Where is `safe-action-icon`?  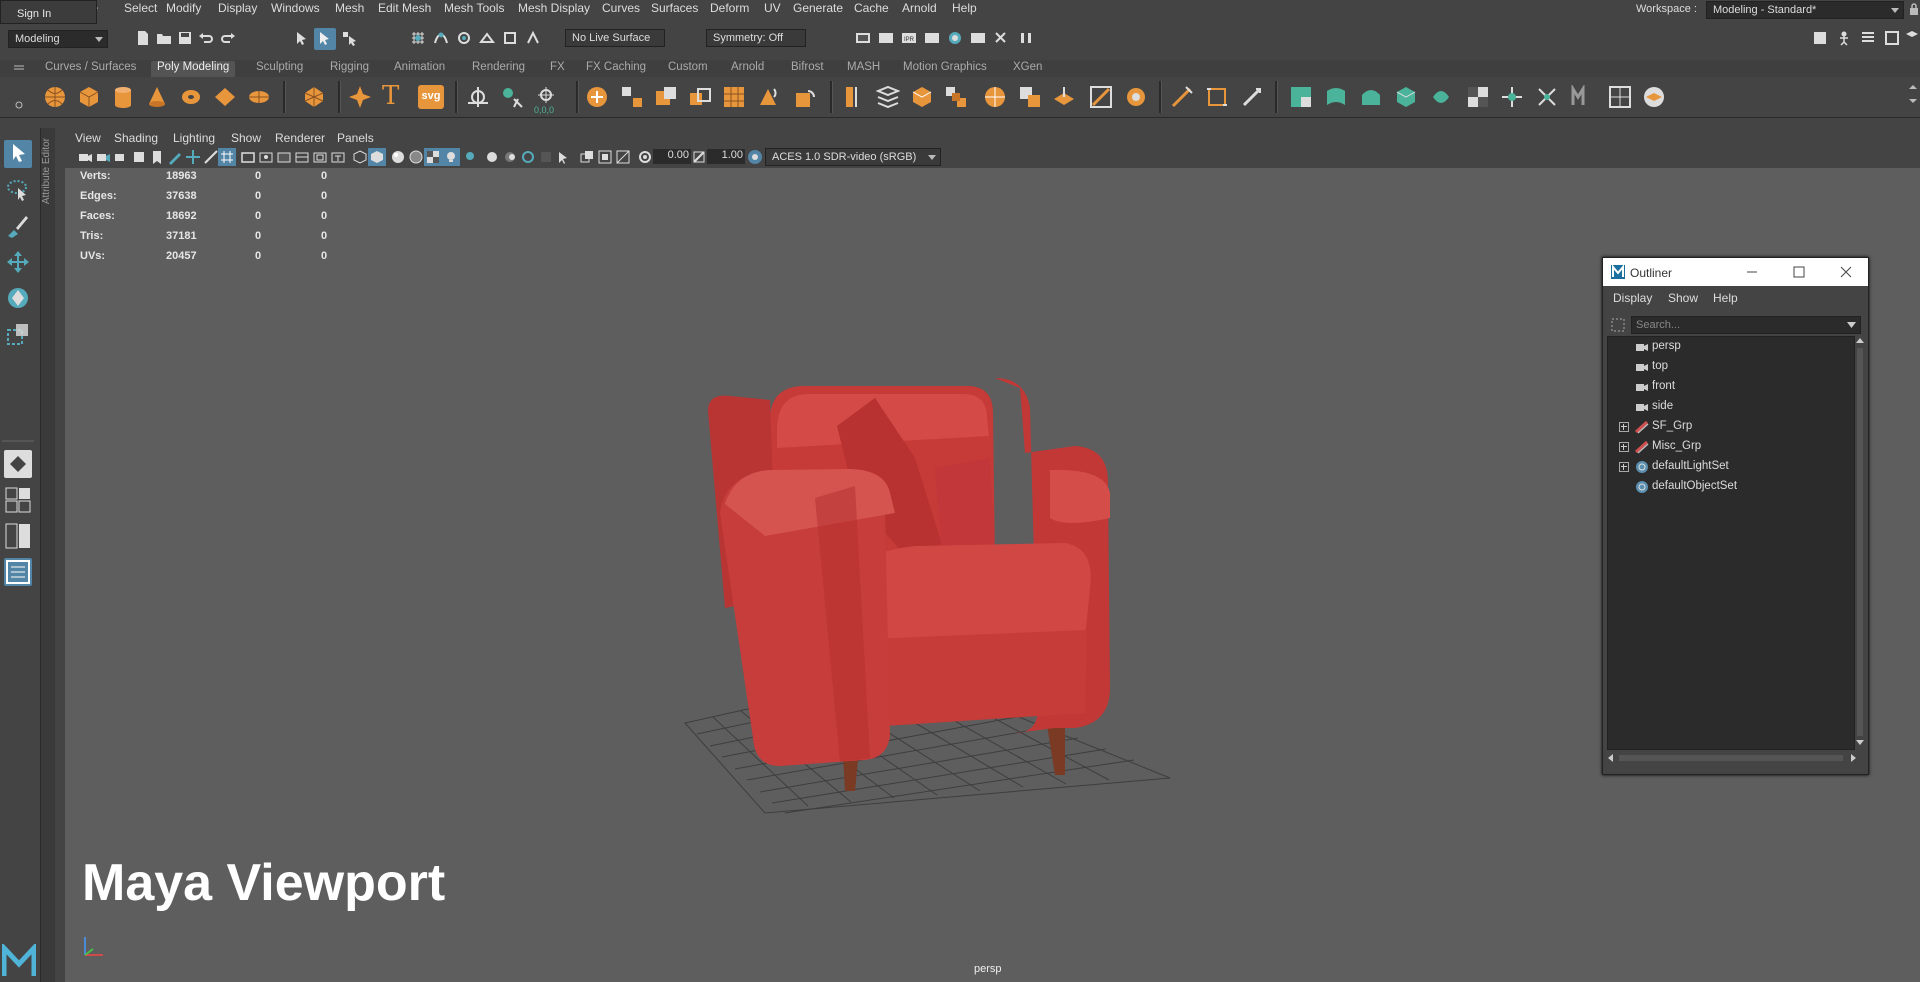
safe-action-icon is located at coordinates (320, 157).